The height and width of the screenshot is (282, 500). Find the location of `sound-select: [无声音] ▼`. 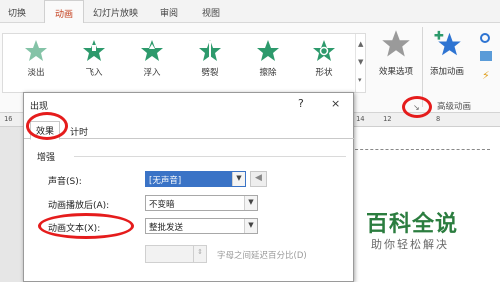

sound-select: [无声音] ▼ is located at coordinates (195, 179).